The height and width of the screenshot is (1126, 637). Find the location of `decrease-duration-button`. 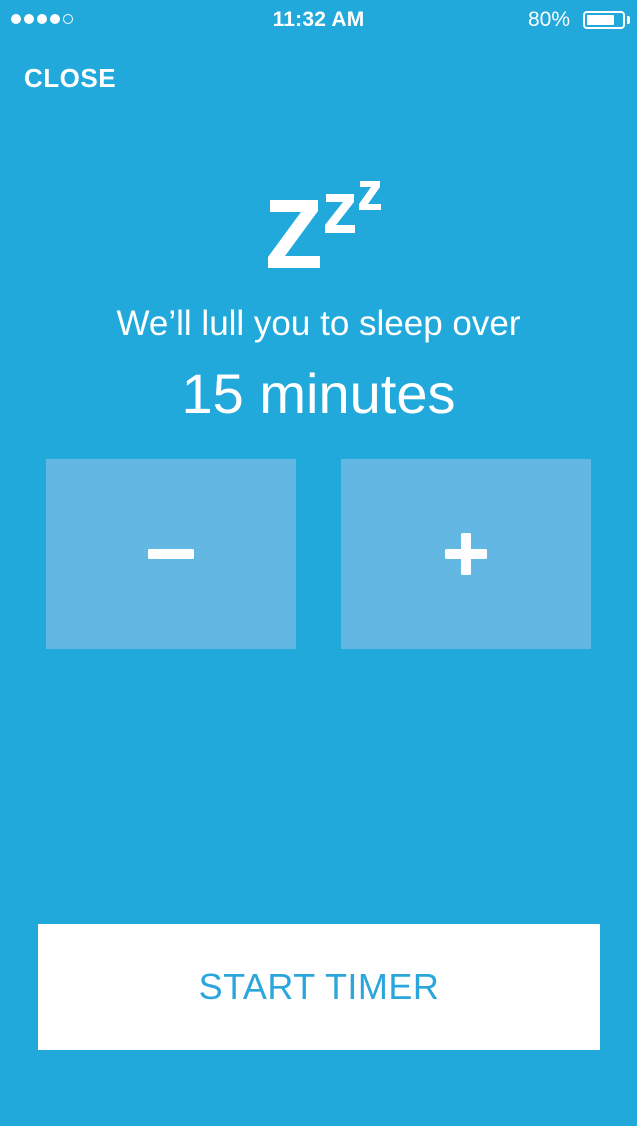

decrease-duration-button is located at coordinates (171, 554).